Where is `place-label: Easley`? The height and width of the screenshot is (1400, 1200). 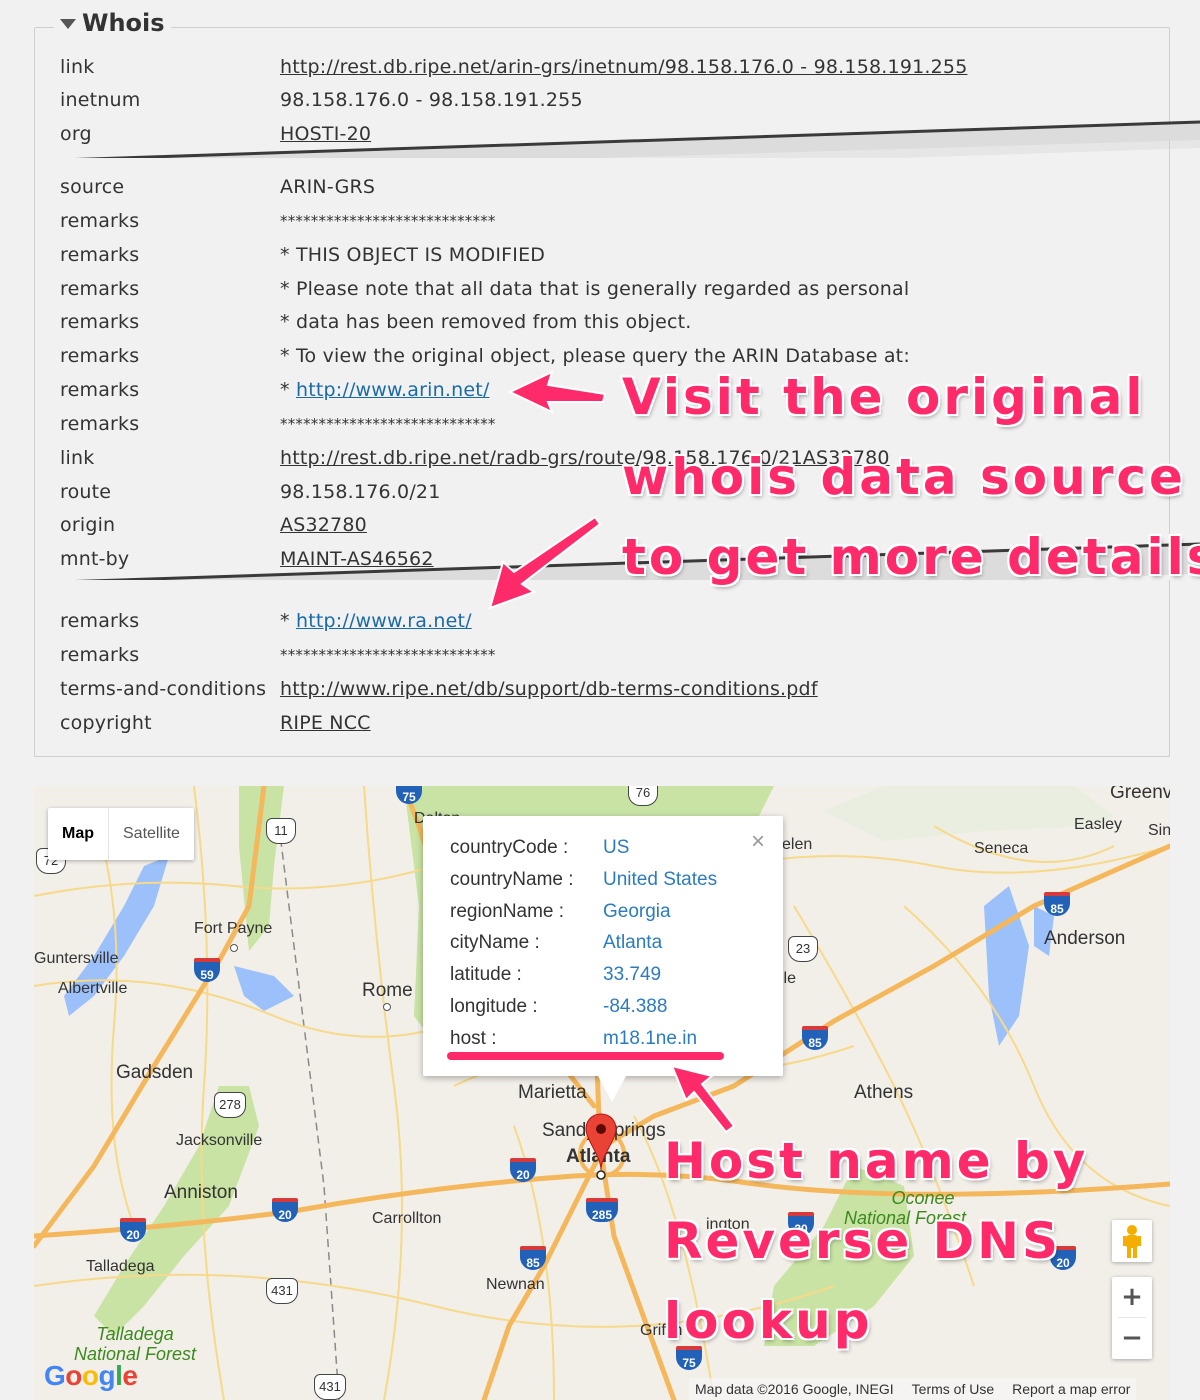
place-label: Easley is located at coordinates (1098, 824).